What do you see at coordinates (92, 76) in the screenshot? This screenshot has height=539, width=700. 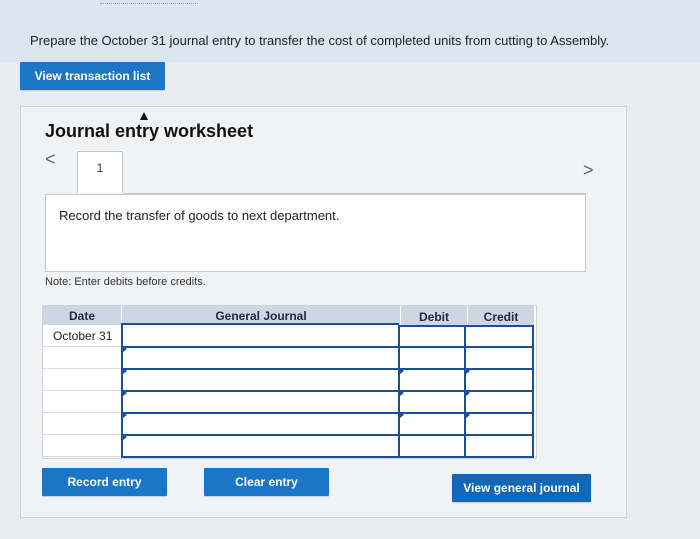 I see `view-transaction-list-button: View transaction list` at bounding box center [92, 76].